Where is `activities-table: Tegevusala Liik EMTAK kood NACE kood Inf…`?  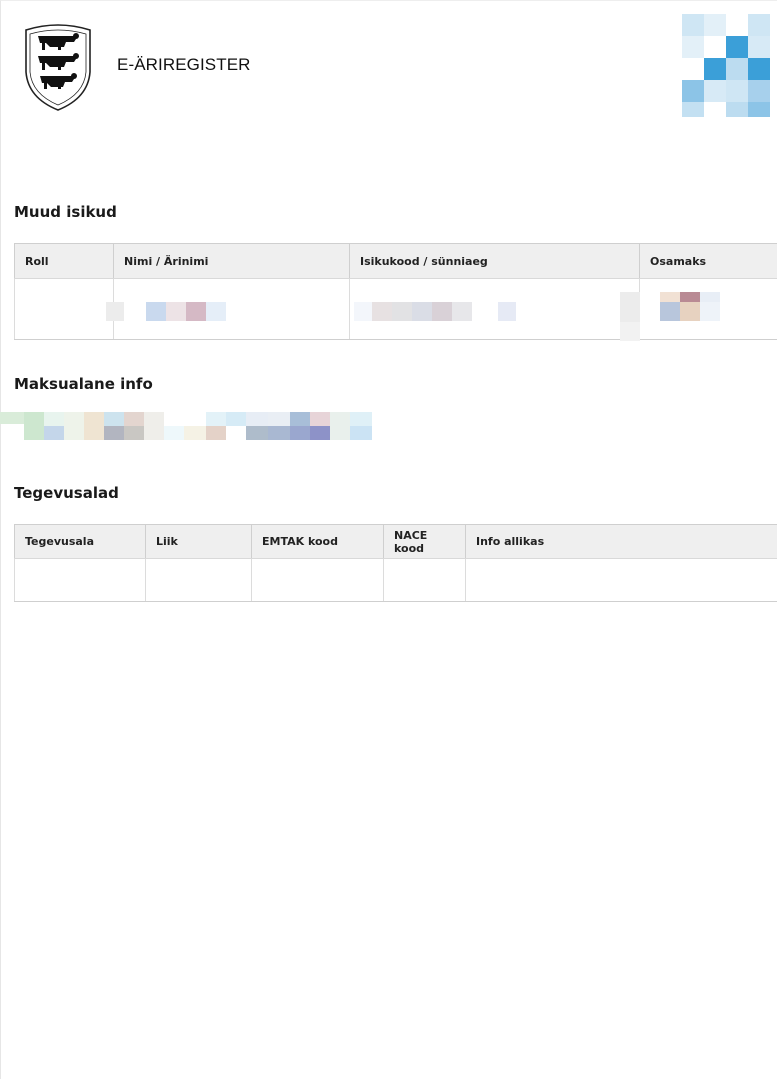 activities-table: Tegevusala Liik EMTAK kood NACE kood Inf… is located at coordinates (395, 563).